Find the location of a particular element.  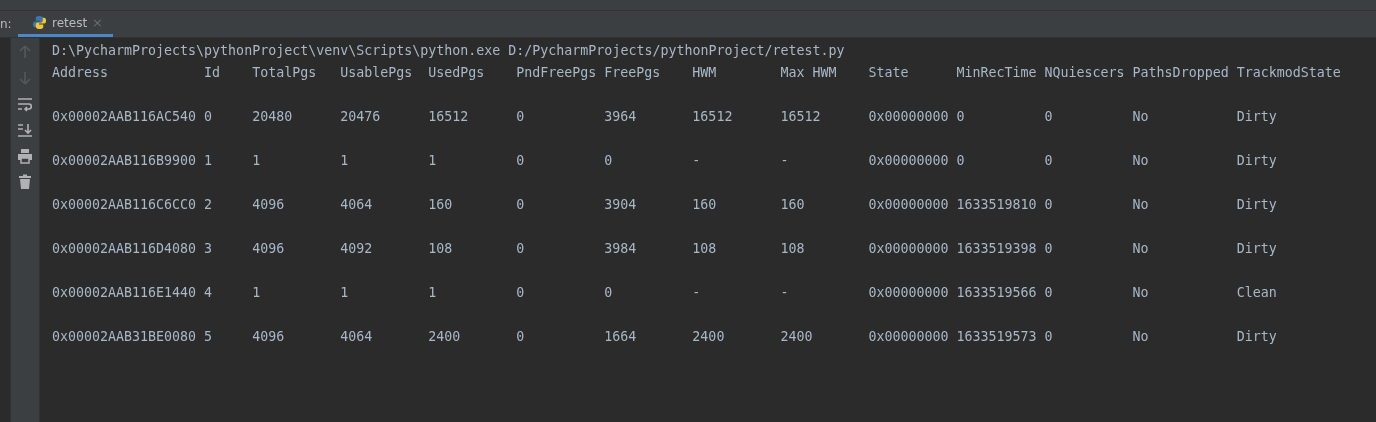

soft-wrap-icon is located at coordinates (25, 104).